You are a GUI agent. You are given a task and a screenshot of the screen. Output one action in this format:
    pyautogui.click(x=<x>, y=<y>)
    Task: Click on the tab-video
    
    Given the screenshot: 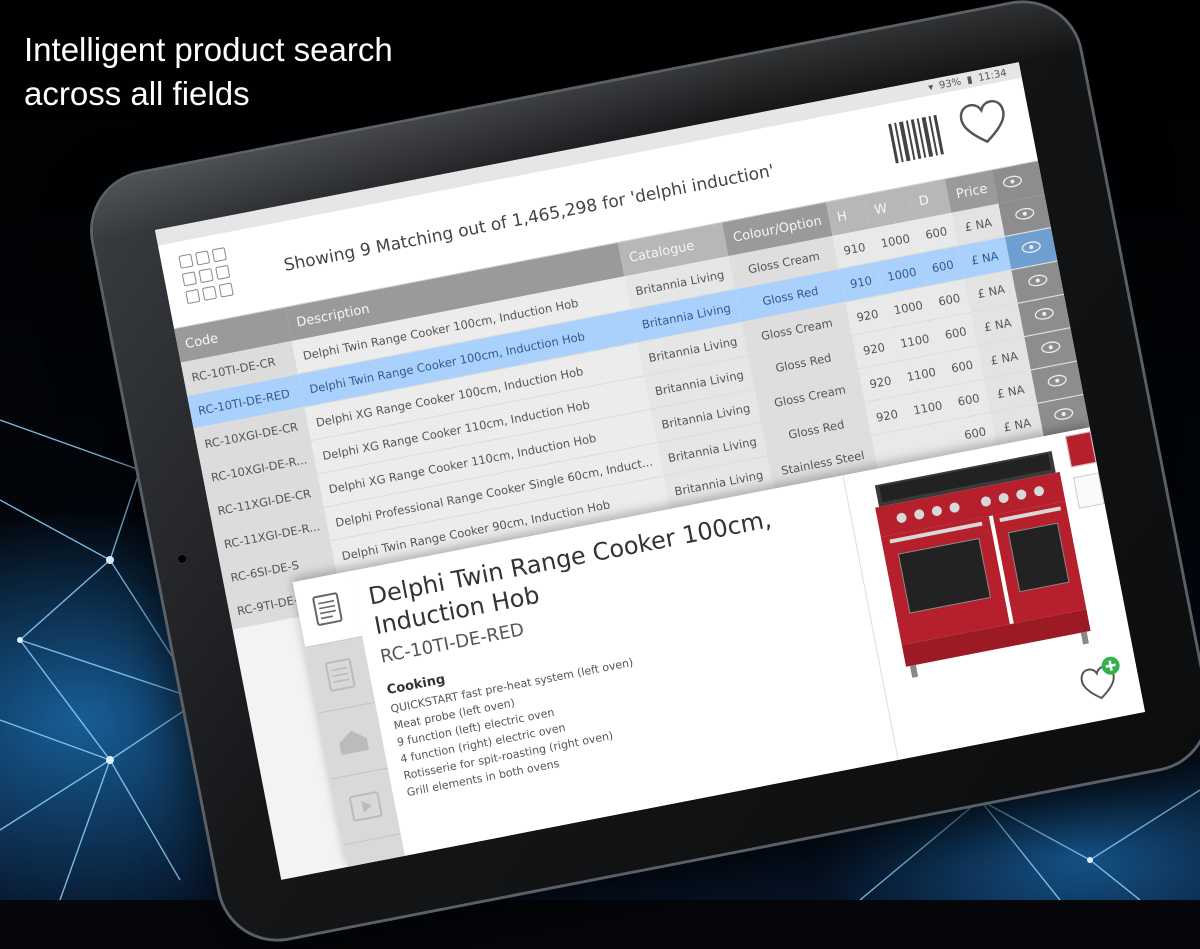 What is the action you would take?
    pyautogui.click(x=366, y=807)
    